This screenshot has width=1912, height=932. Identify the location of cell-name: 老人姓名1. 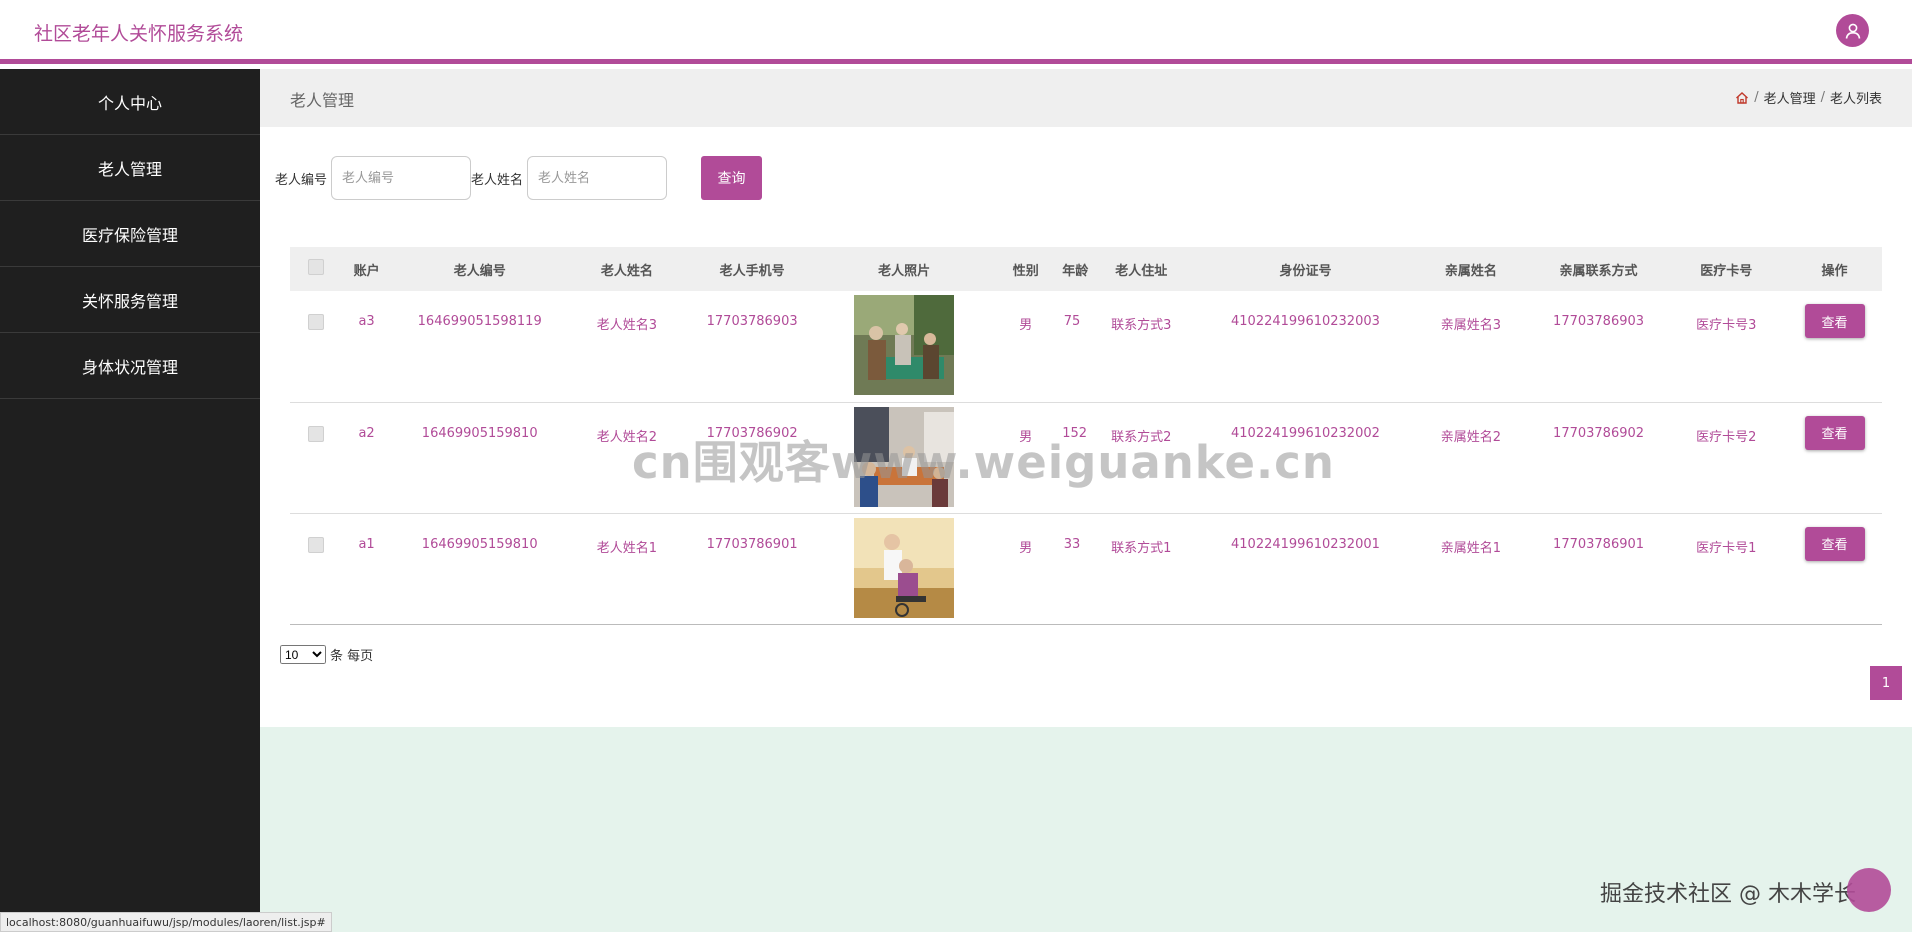
(626, 548).